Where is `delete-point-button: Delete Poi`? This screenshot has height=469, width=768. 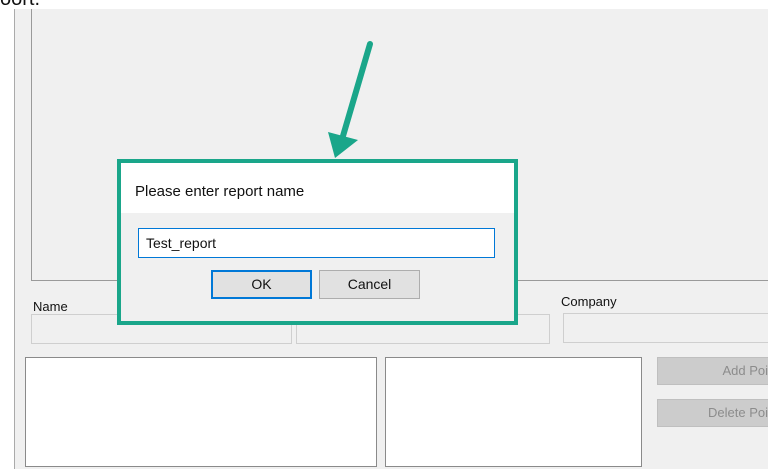 delete-point-button: Delete Poi is located at coordinates (712, 413).